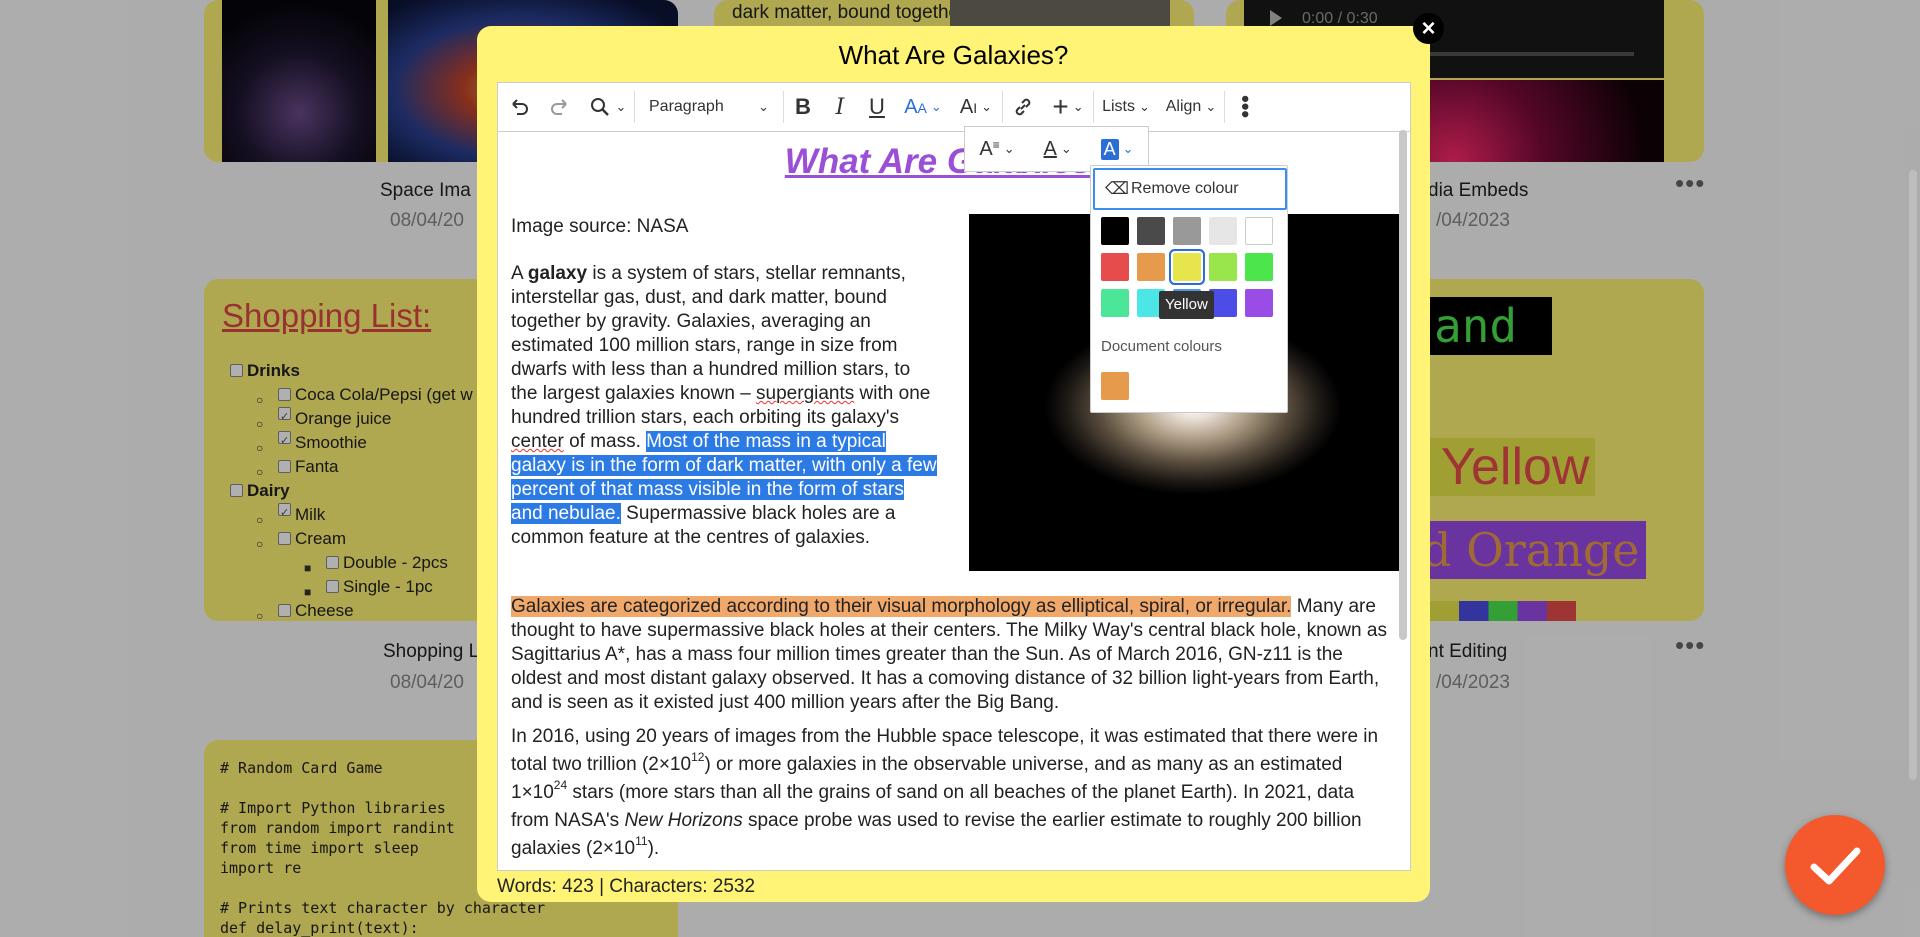  What do you see at coordinates (605, 441) in the screenshot?
I see `text-run: of mass.` at bounding box center [605, 441].